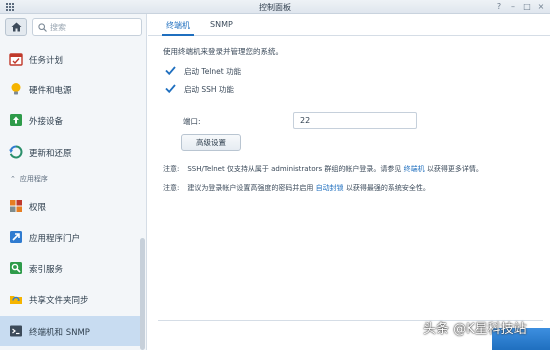  What do you see at coordinates (16, 331) in the screenshot?
I see `terminal-icon` at bounding box center [16, 331].